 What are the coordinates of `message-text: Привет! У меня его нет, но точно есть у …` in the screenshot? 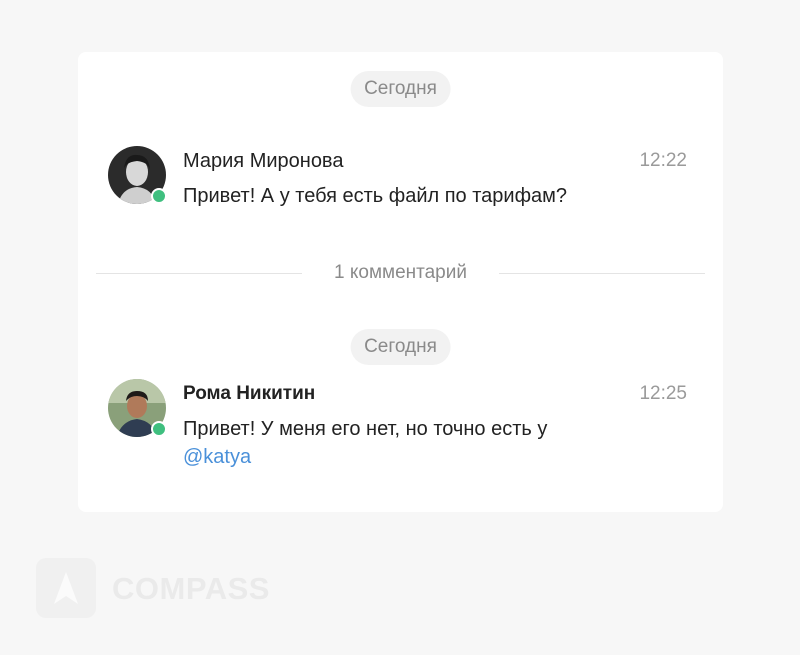 It's located at (383, 443).